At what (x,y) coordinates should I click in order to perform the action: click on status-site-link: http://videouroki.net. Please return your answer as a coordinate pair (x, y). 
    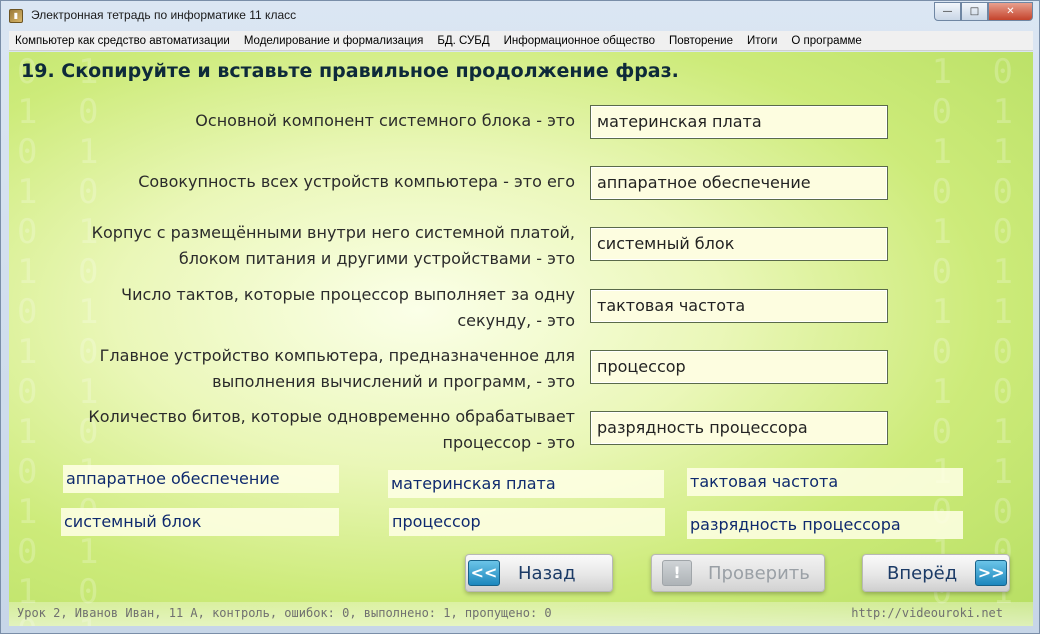
    Looking at the image, I should click on (927, 613).